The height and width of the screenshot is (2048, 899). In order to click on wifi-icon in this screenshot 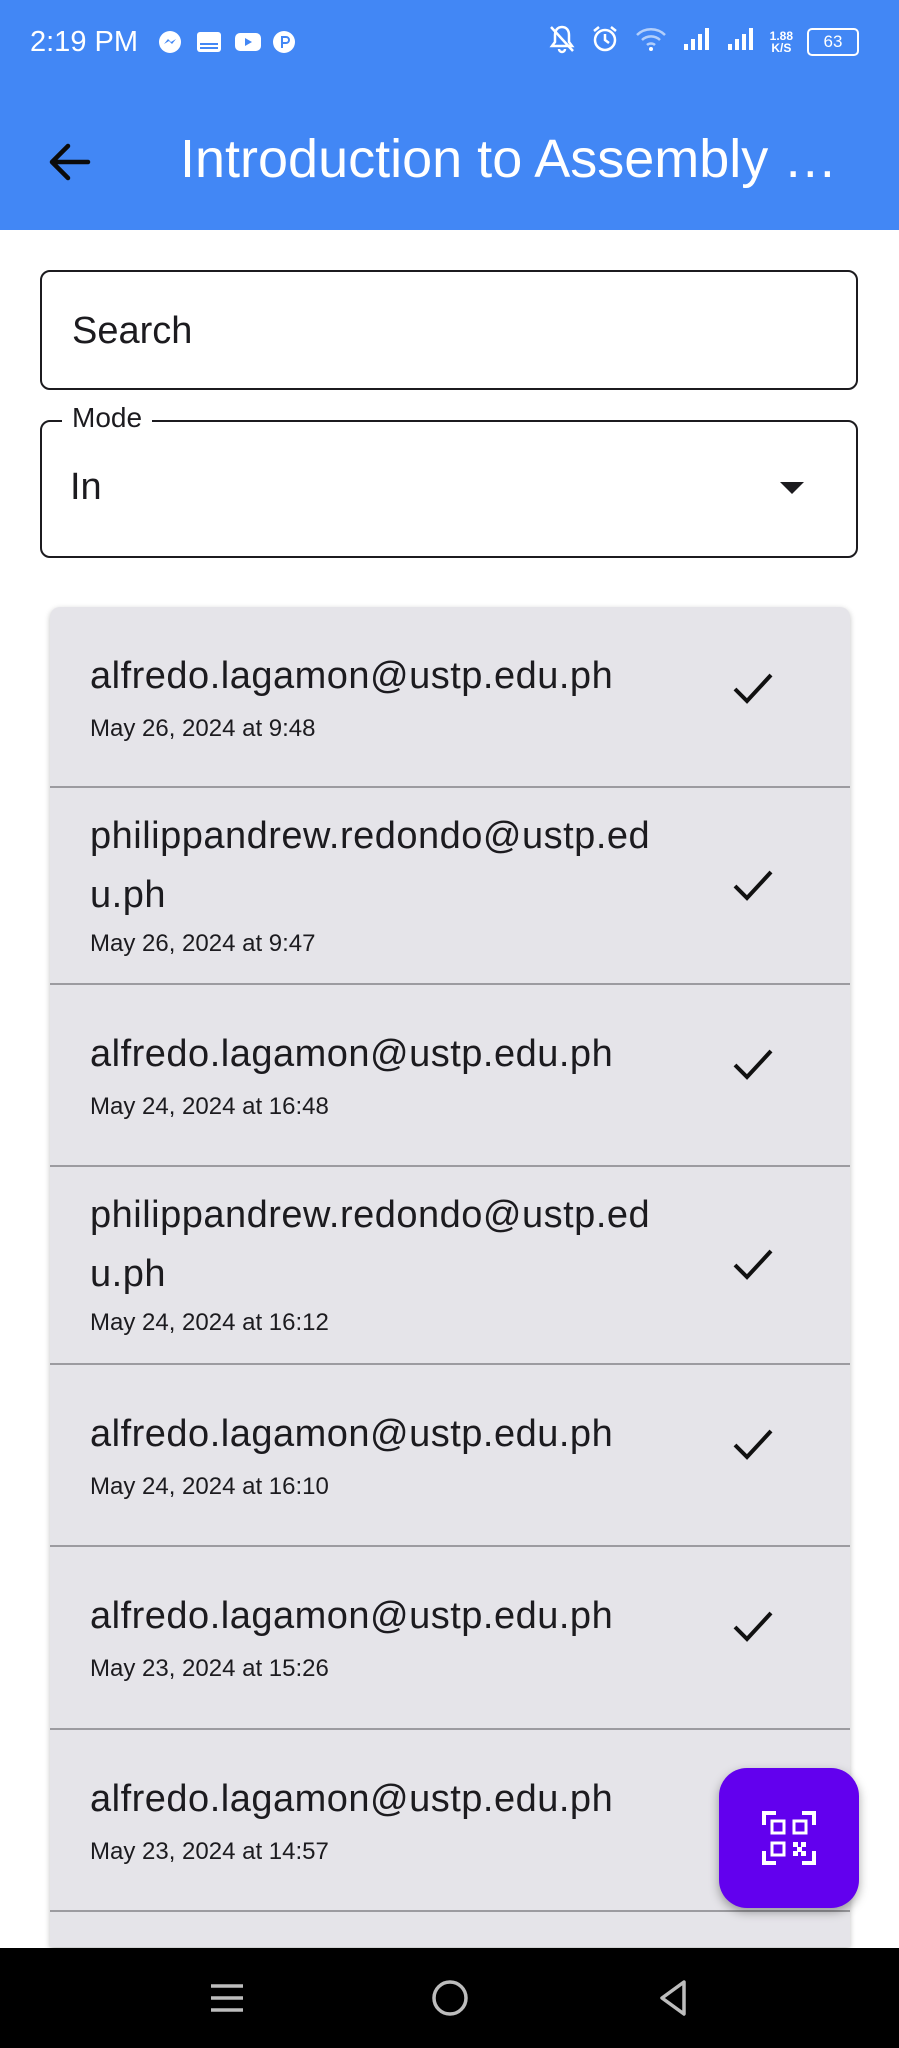, I will do `click(651, 41)`.